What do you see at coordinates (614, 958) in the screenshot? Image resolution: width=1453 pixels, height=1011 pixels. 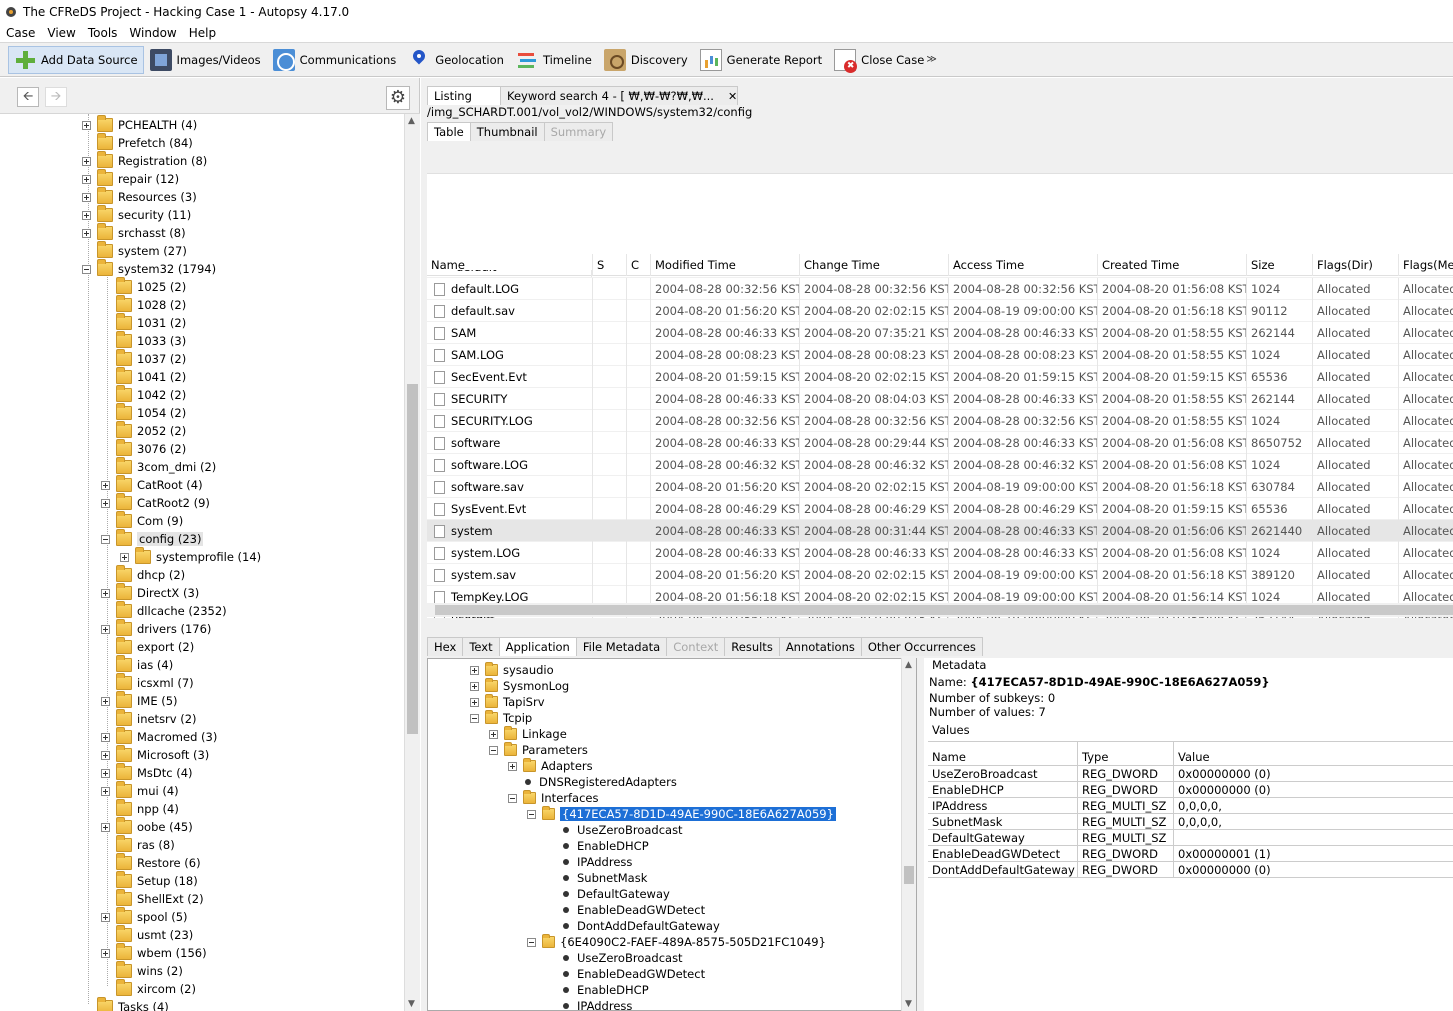 I see `registry-value: UseZeroBroadcast` at bounding box center [614, 958].